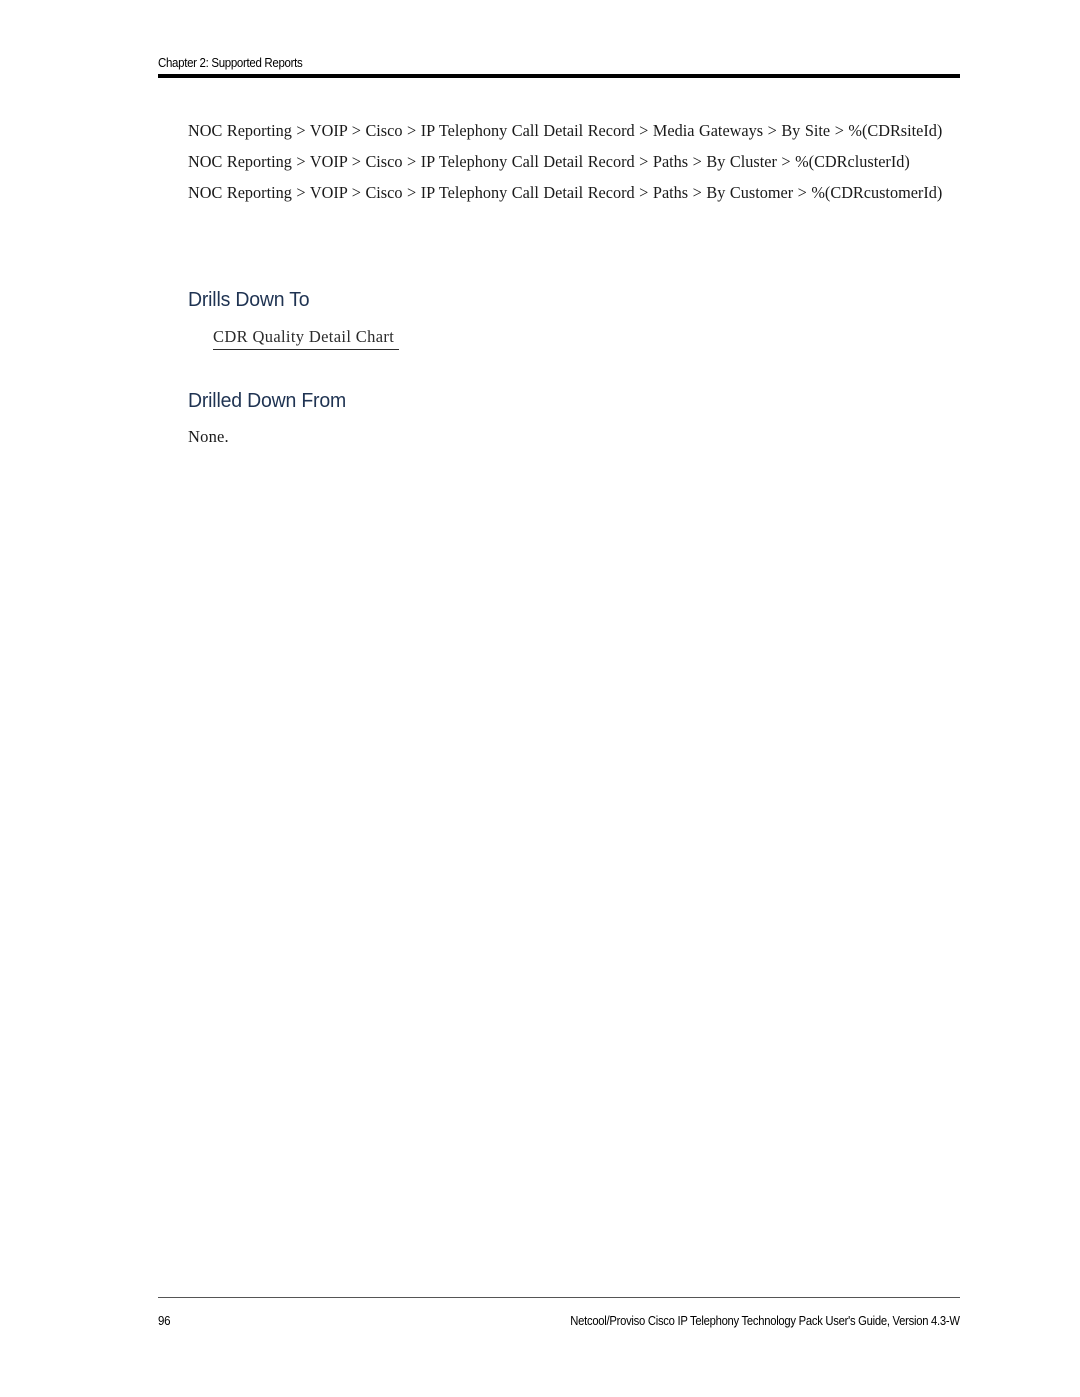 The width and height of the screenshot is (1080, 1397). I want to click on drill-target-link: CDR Quality Detail Chart, so click(306, 338).